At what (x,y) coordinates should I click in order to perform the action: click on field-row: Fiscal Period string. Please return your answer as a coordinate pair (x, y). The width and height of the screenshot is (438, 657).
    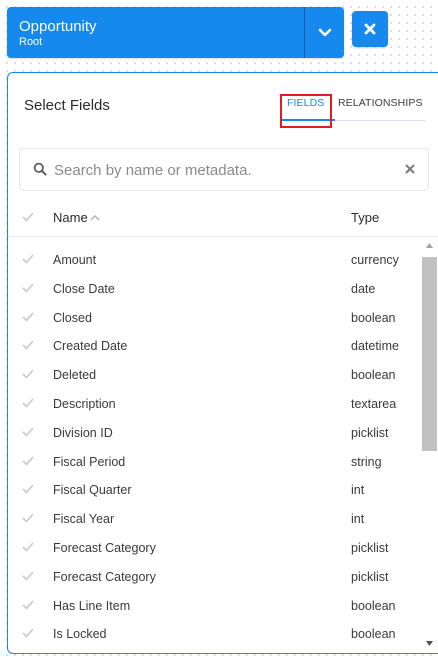
    Looking at the image, I should click on (214, 463).